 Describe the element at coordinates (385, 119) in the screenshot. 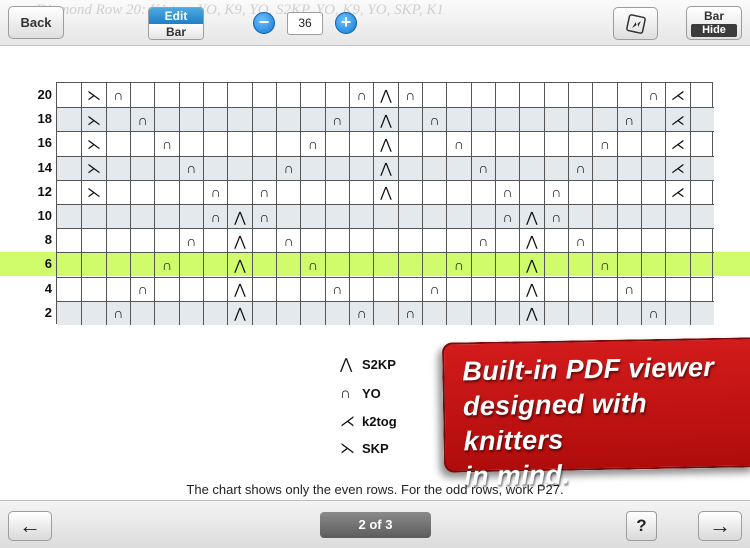

I see `chart-row-18: ⋋ ∩ ∩ ⋀ ∩ ∩ ⋌` at that location.